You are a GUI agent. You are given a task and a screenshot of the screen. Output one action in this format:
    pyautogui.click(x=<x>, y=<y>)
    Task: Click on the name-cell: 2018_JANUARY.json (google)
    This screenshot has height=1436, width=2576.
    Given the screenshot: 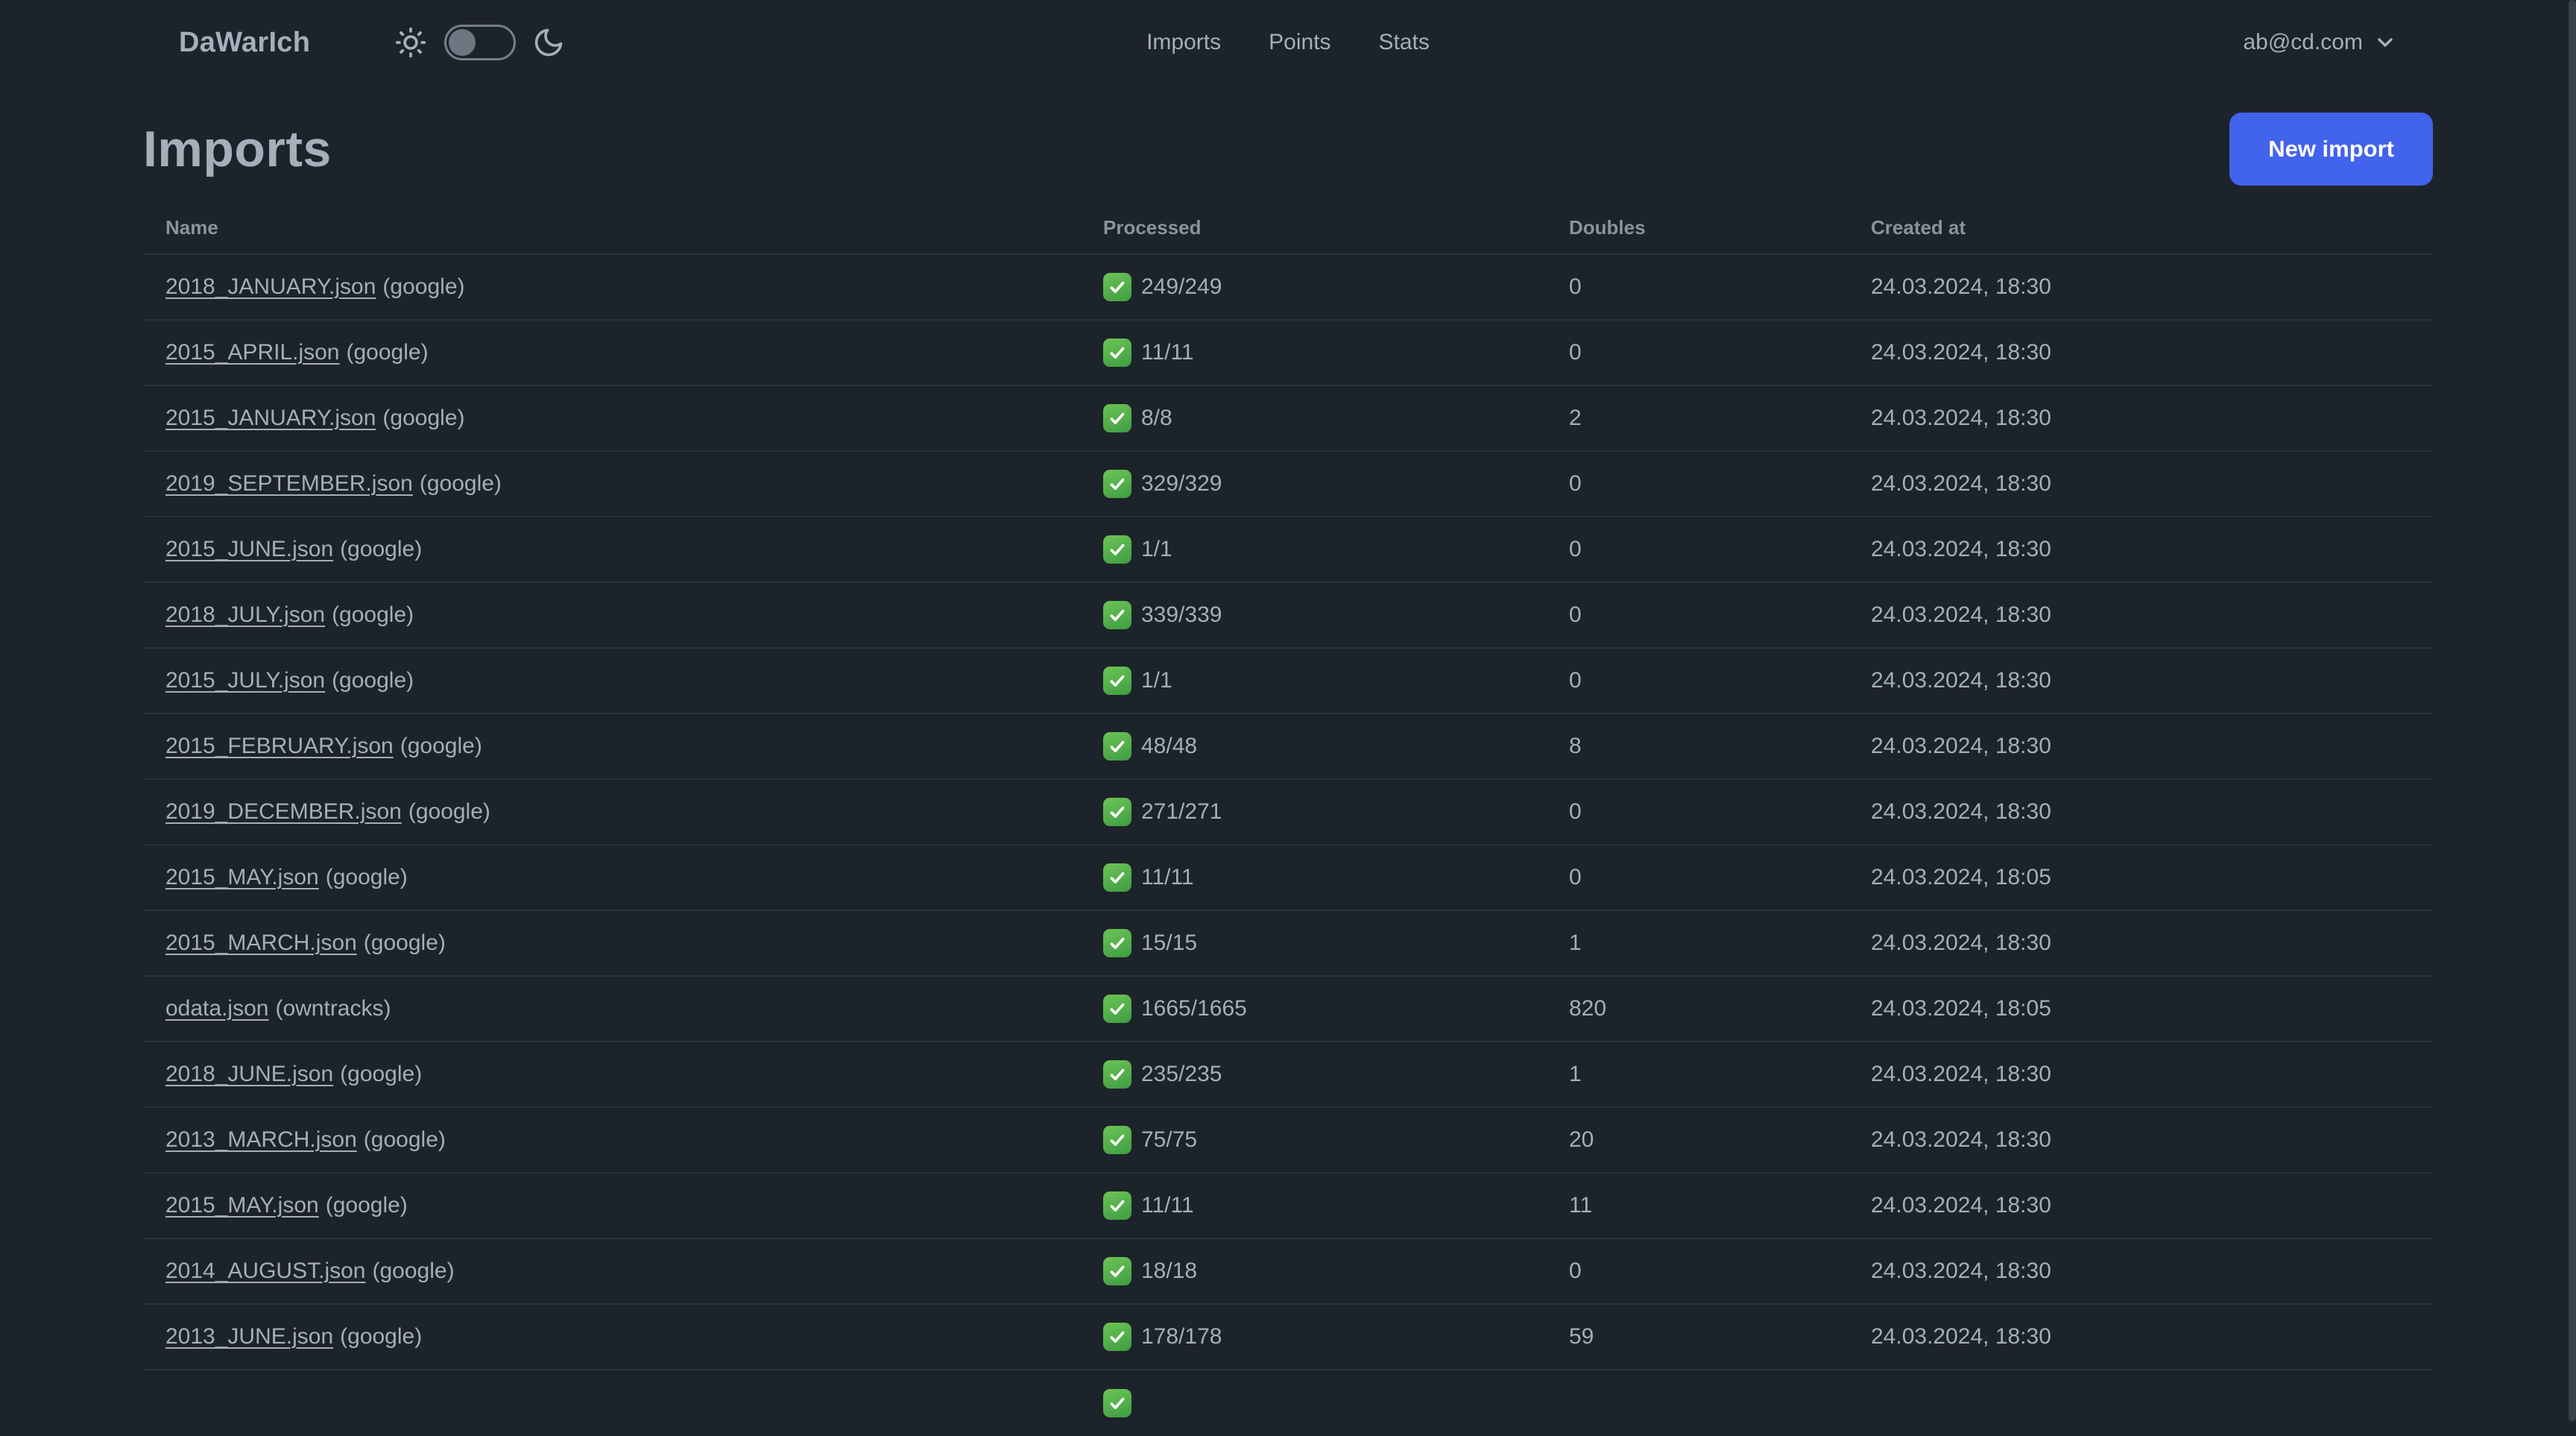 What is the action you would take?
    pyautogui.click(x=634, y=287)
    